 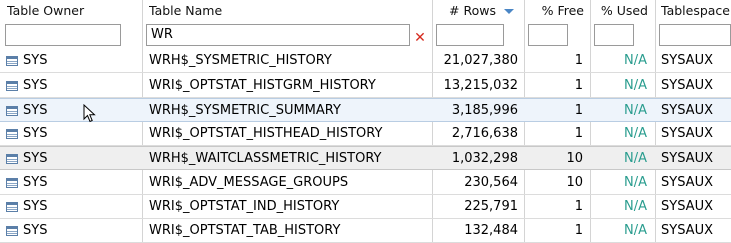 I want to click on column-header-tablespace: Tablespace, so click(x=696, y=11).